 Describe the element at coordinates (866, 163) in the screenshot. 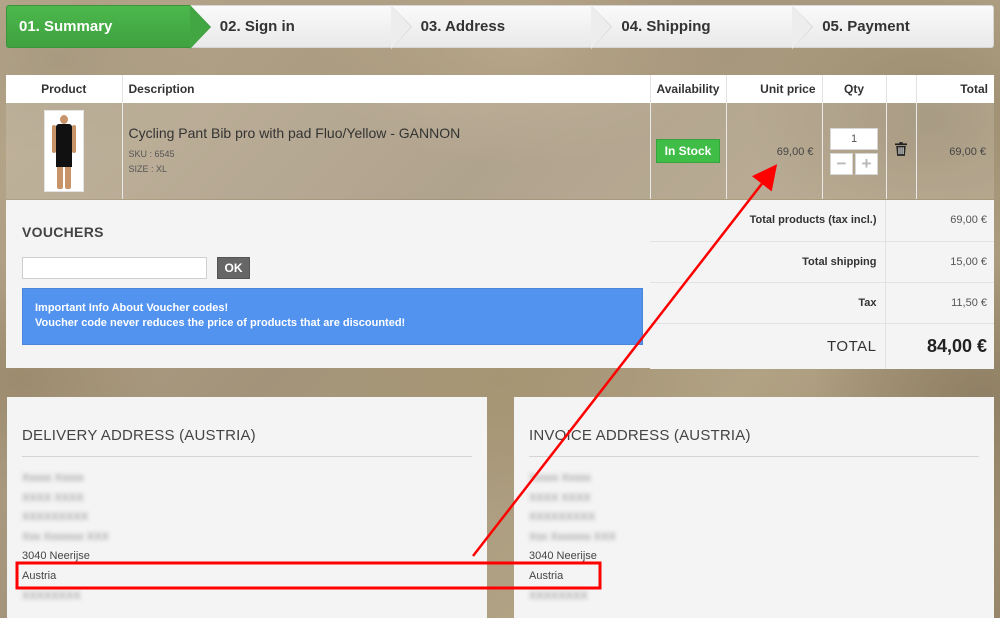

I see `qty-increase-button: +` at that location.